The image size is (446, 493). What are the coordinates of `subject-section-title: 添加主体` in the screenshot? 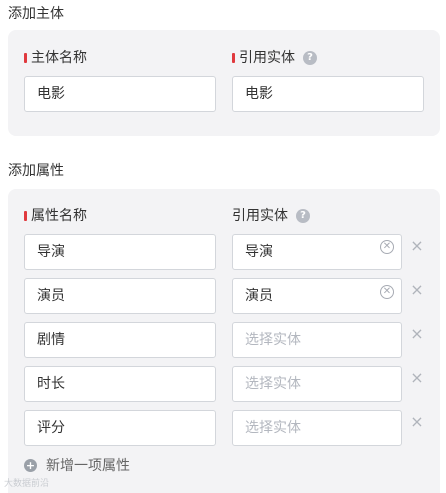 It's located at (36, 14).